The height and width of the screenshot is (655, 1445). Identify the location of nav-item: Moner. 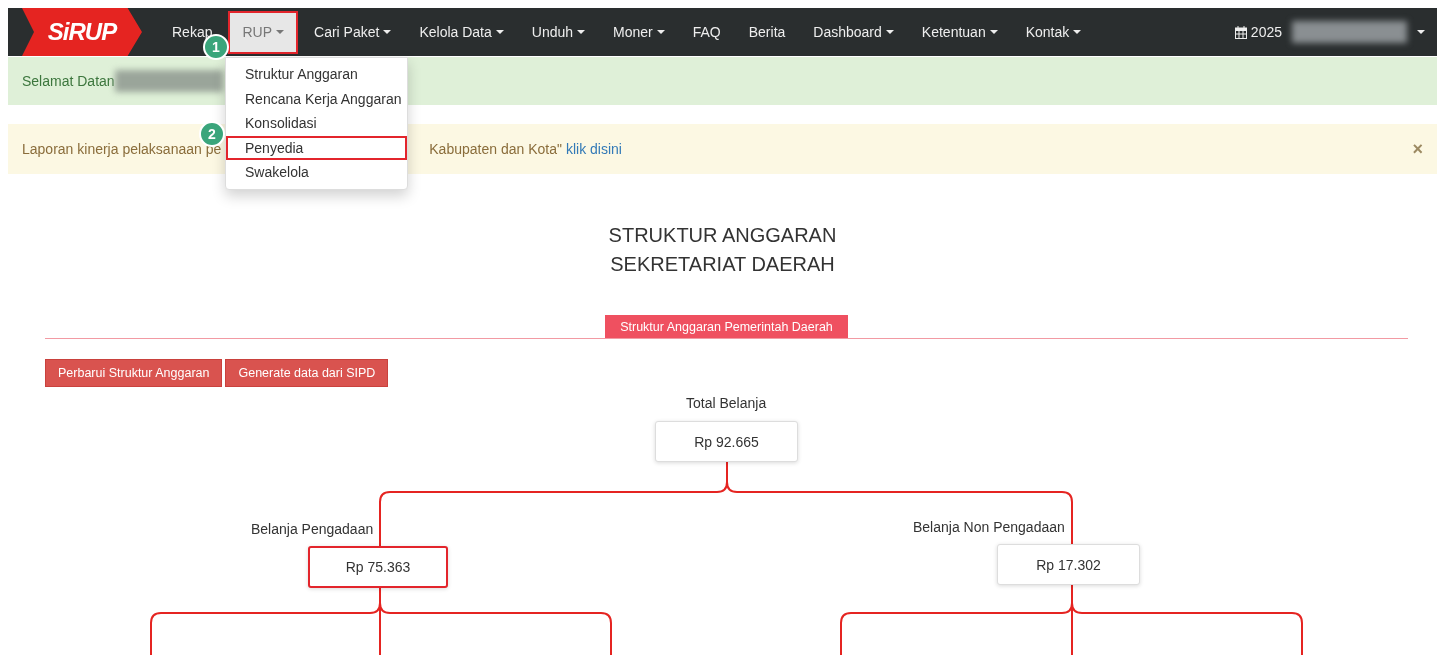
(639, 32).